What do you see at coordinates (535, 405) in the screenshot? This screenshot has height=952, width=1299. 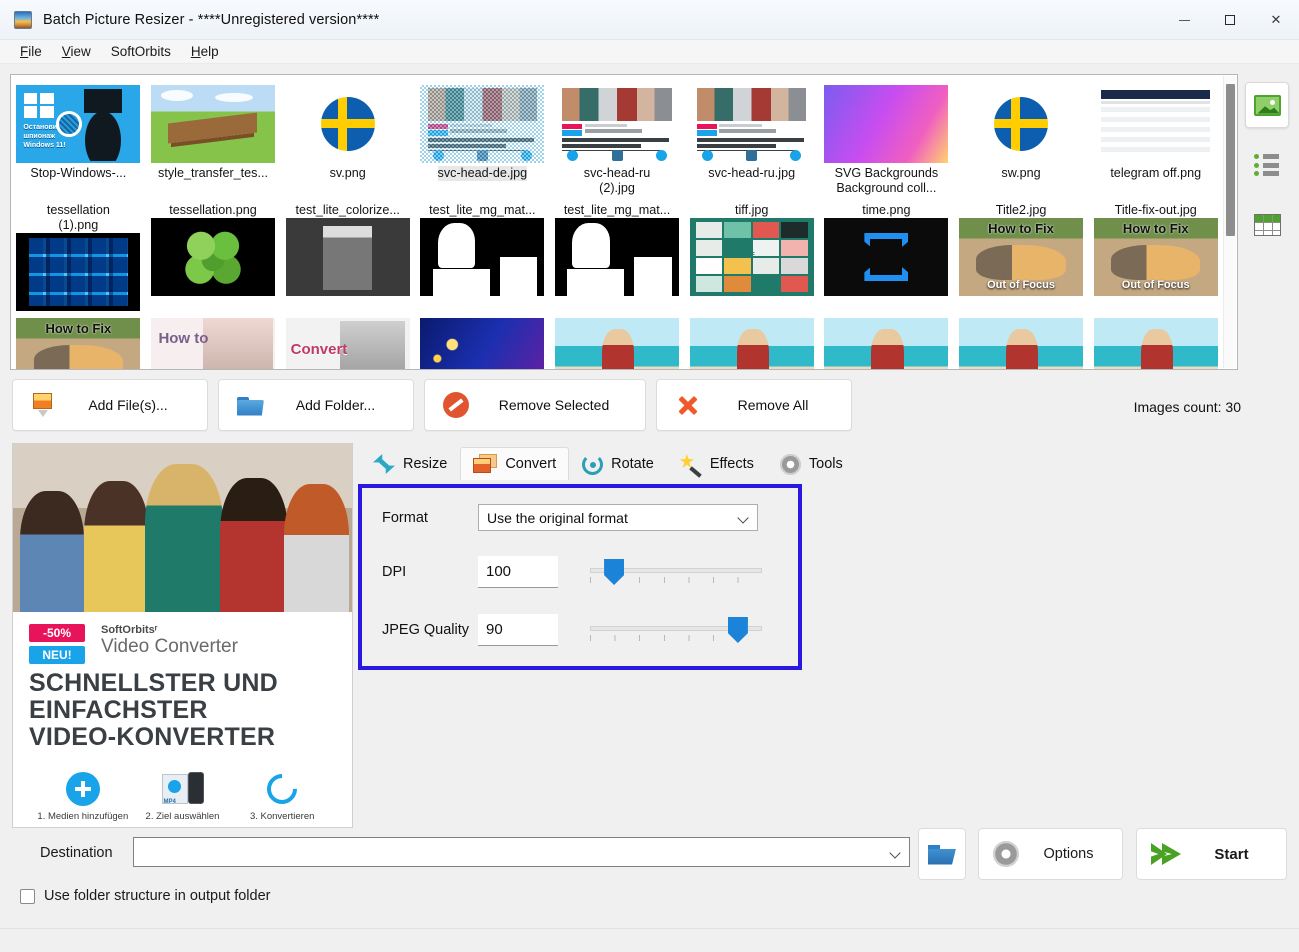 I see `remove-selected-button: Remove Selected` at bounding box center [535, 405].